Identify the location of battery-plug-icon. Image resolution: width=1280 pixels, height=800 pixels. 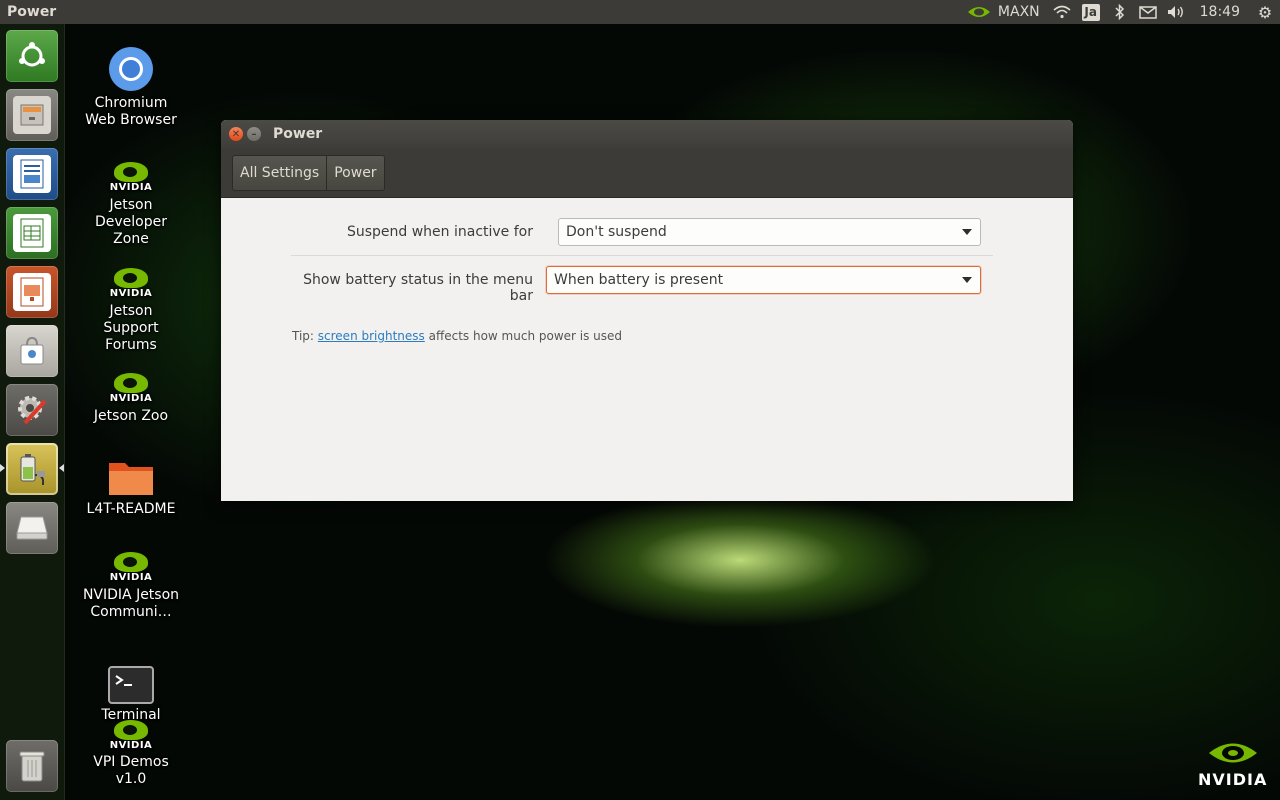
(32, 469).